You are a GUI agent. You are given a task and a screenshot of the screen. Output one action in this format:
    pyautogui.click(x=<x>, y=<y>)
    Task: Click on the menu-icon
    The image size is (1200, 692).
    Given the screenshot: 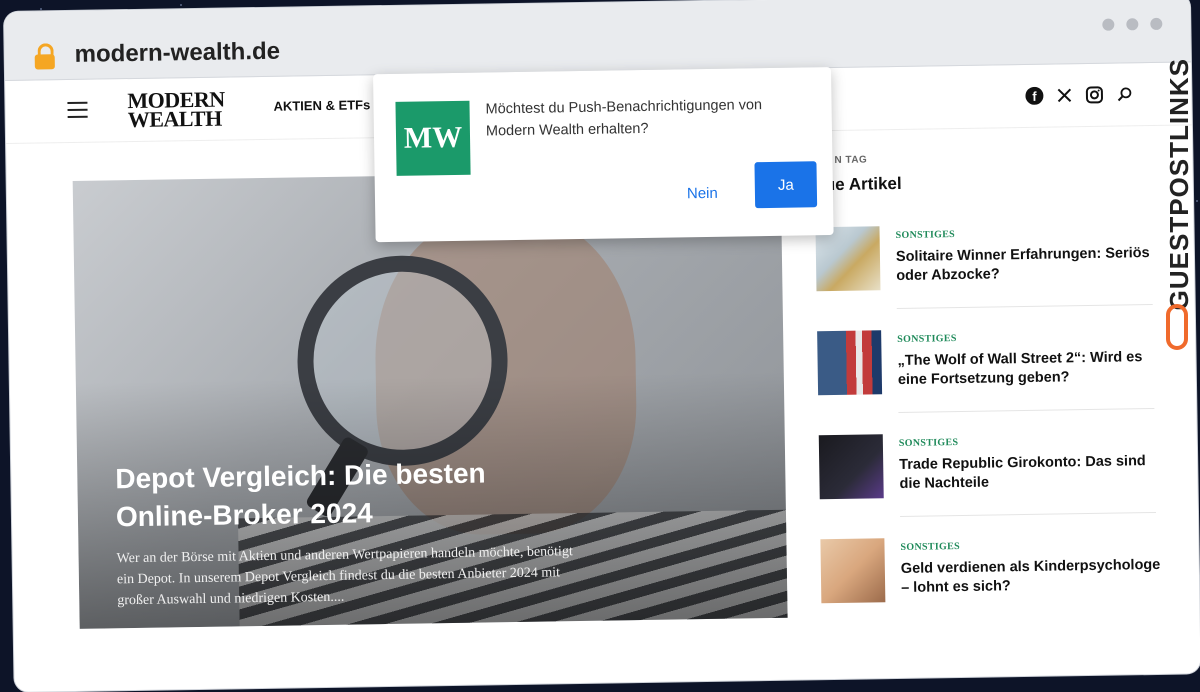 What is the action you would take?
    pyautogui.click(x=77, y=112)
    